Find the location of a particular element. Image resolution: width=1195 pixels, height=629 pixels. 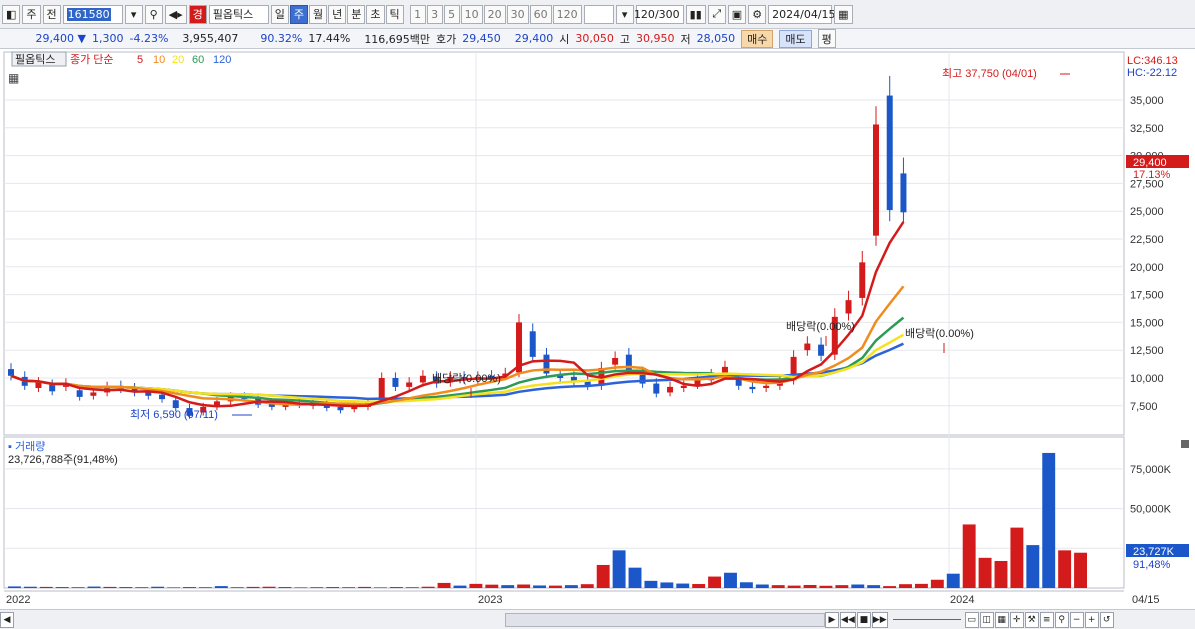

vol-close-icon is located at coordinates (1185, 444).